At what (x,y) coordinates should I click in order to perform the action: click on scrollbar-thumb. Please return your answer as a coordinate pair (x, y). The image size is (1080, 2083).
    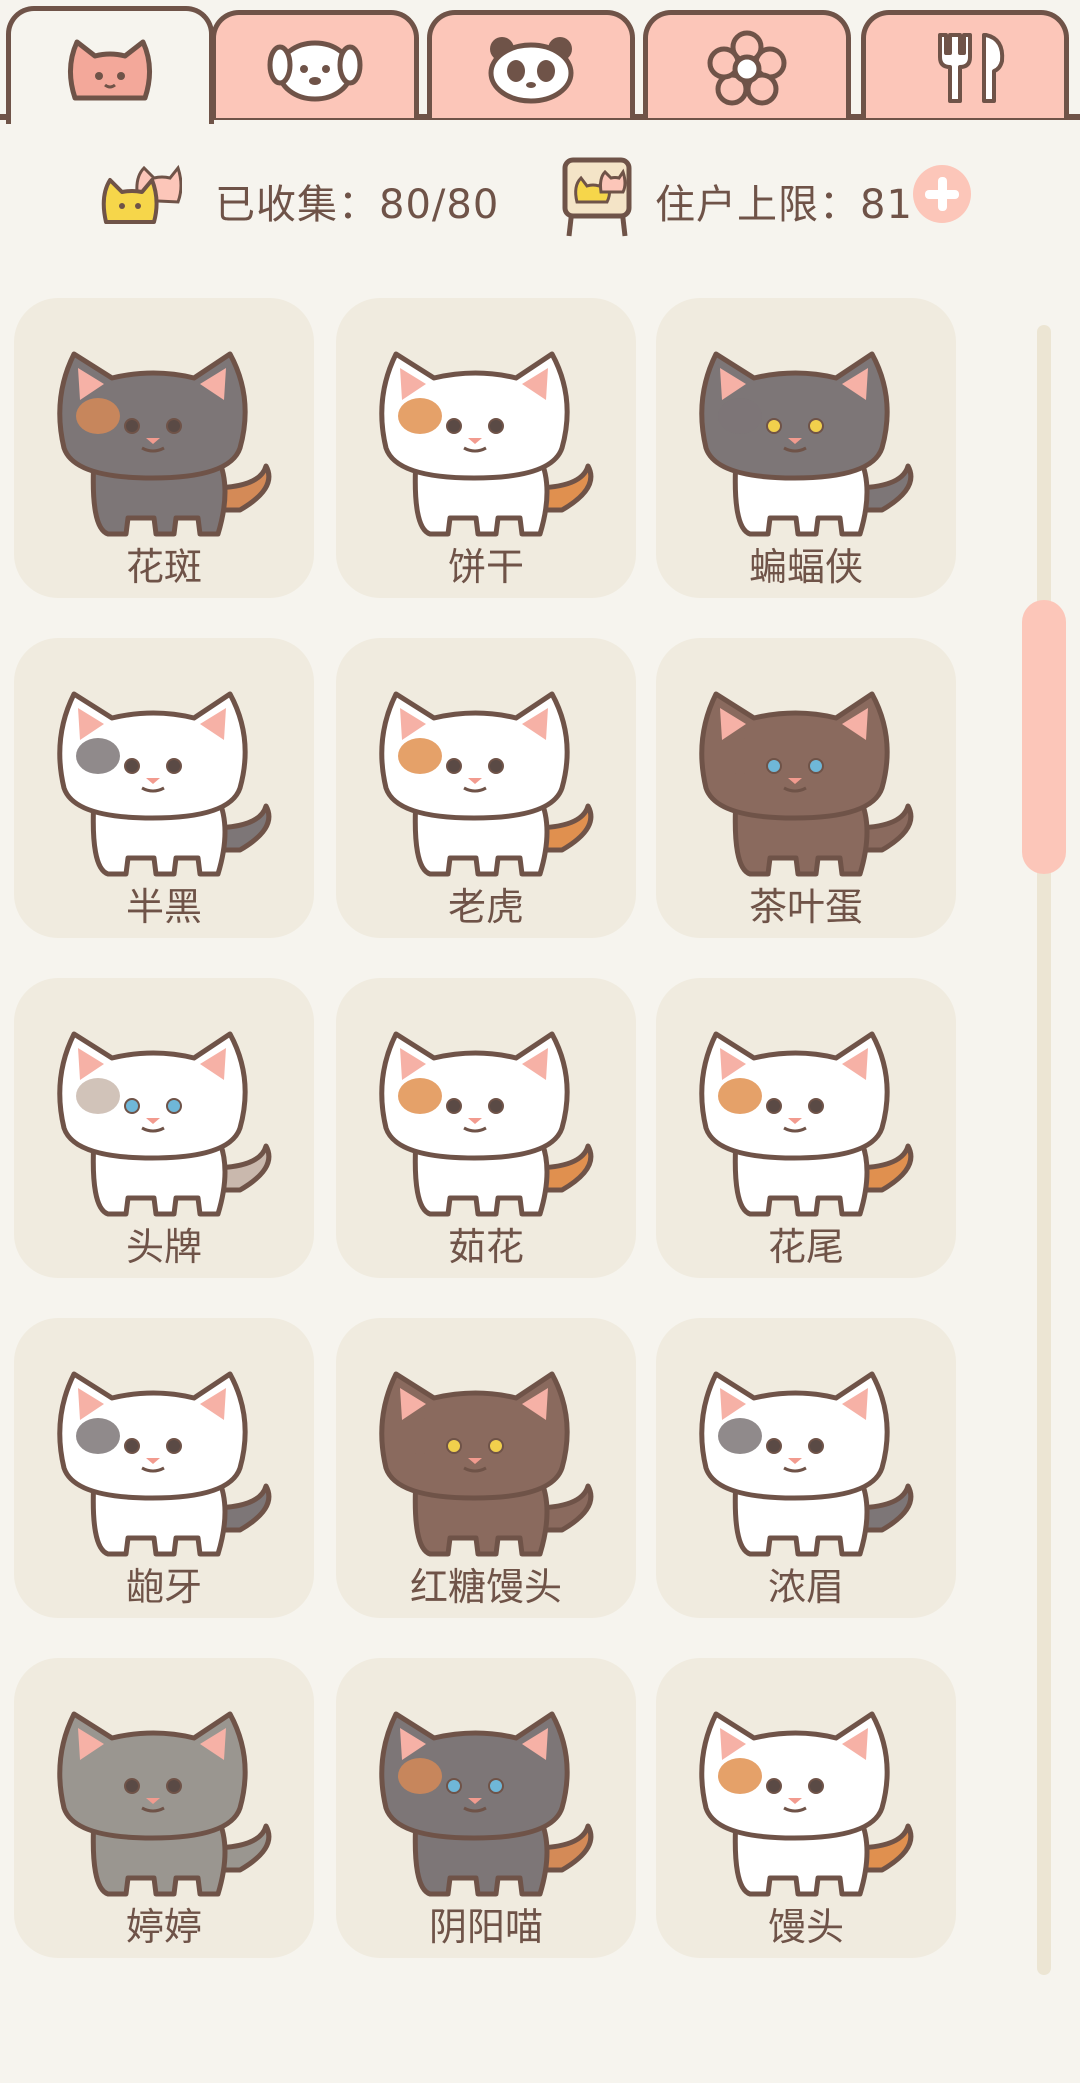
    Looking at the image, I should click on (1044, 737).